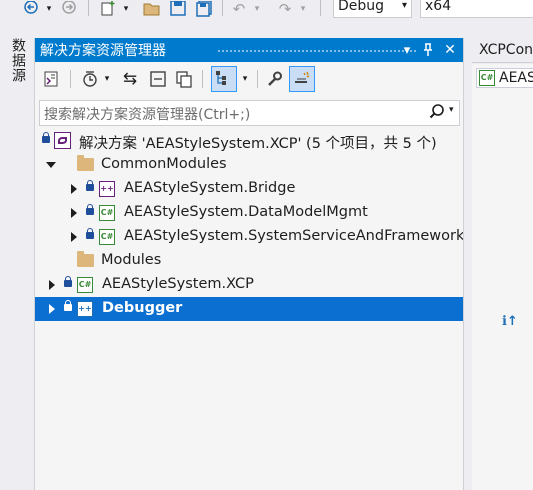 The height and width of the screenshot is (490, 533). What do you see at coordinates (52, 79) in the screenshot?
I see `switch-views-icon` at bounding box center [52, 79].